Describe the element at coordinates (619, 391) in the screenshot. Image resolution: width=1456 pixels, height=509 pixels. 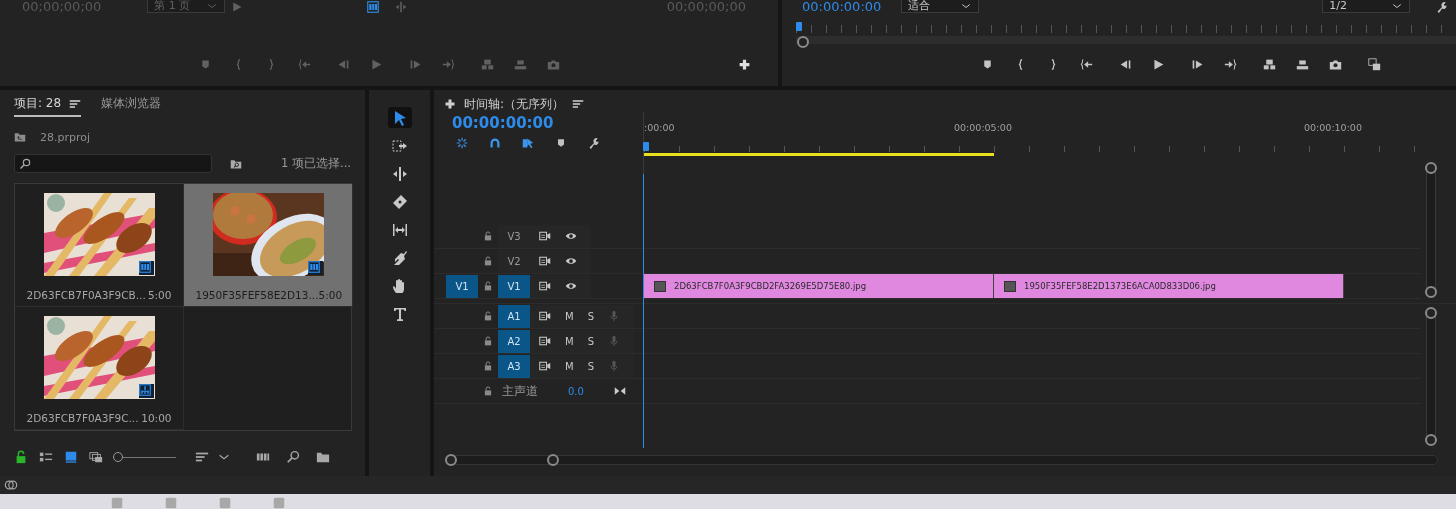
I see `bowtie-icon` at that location.